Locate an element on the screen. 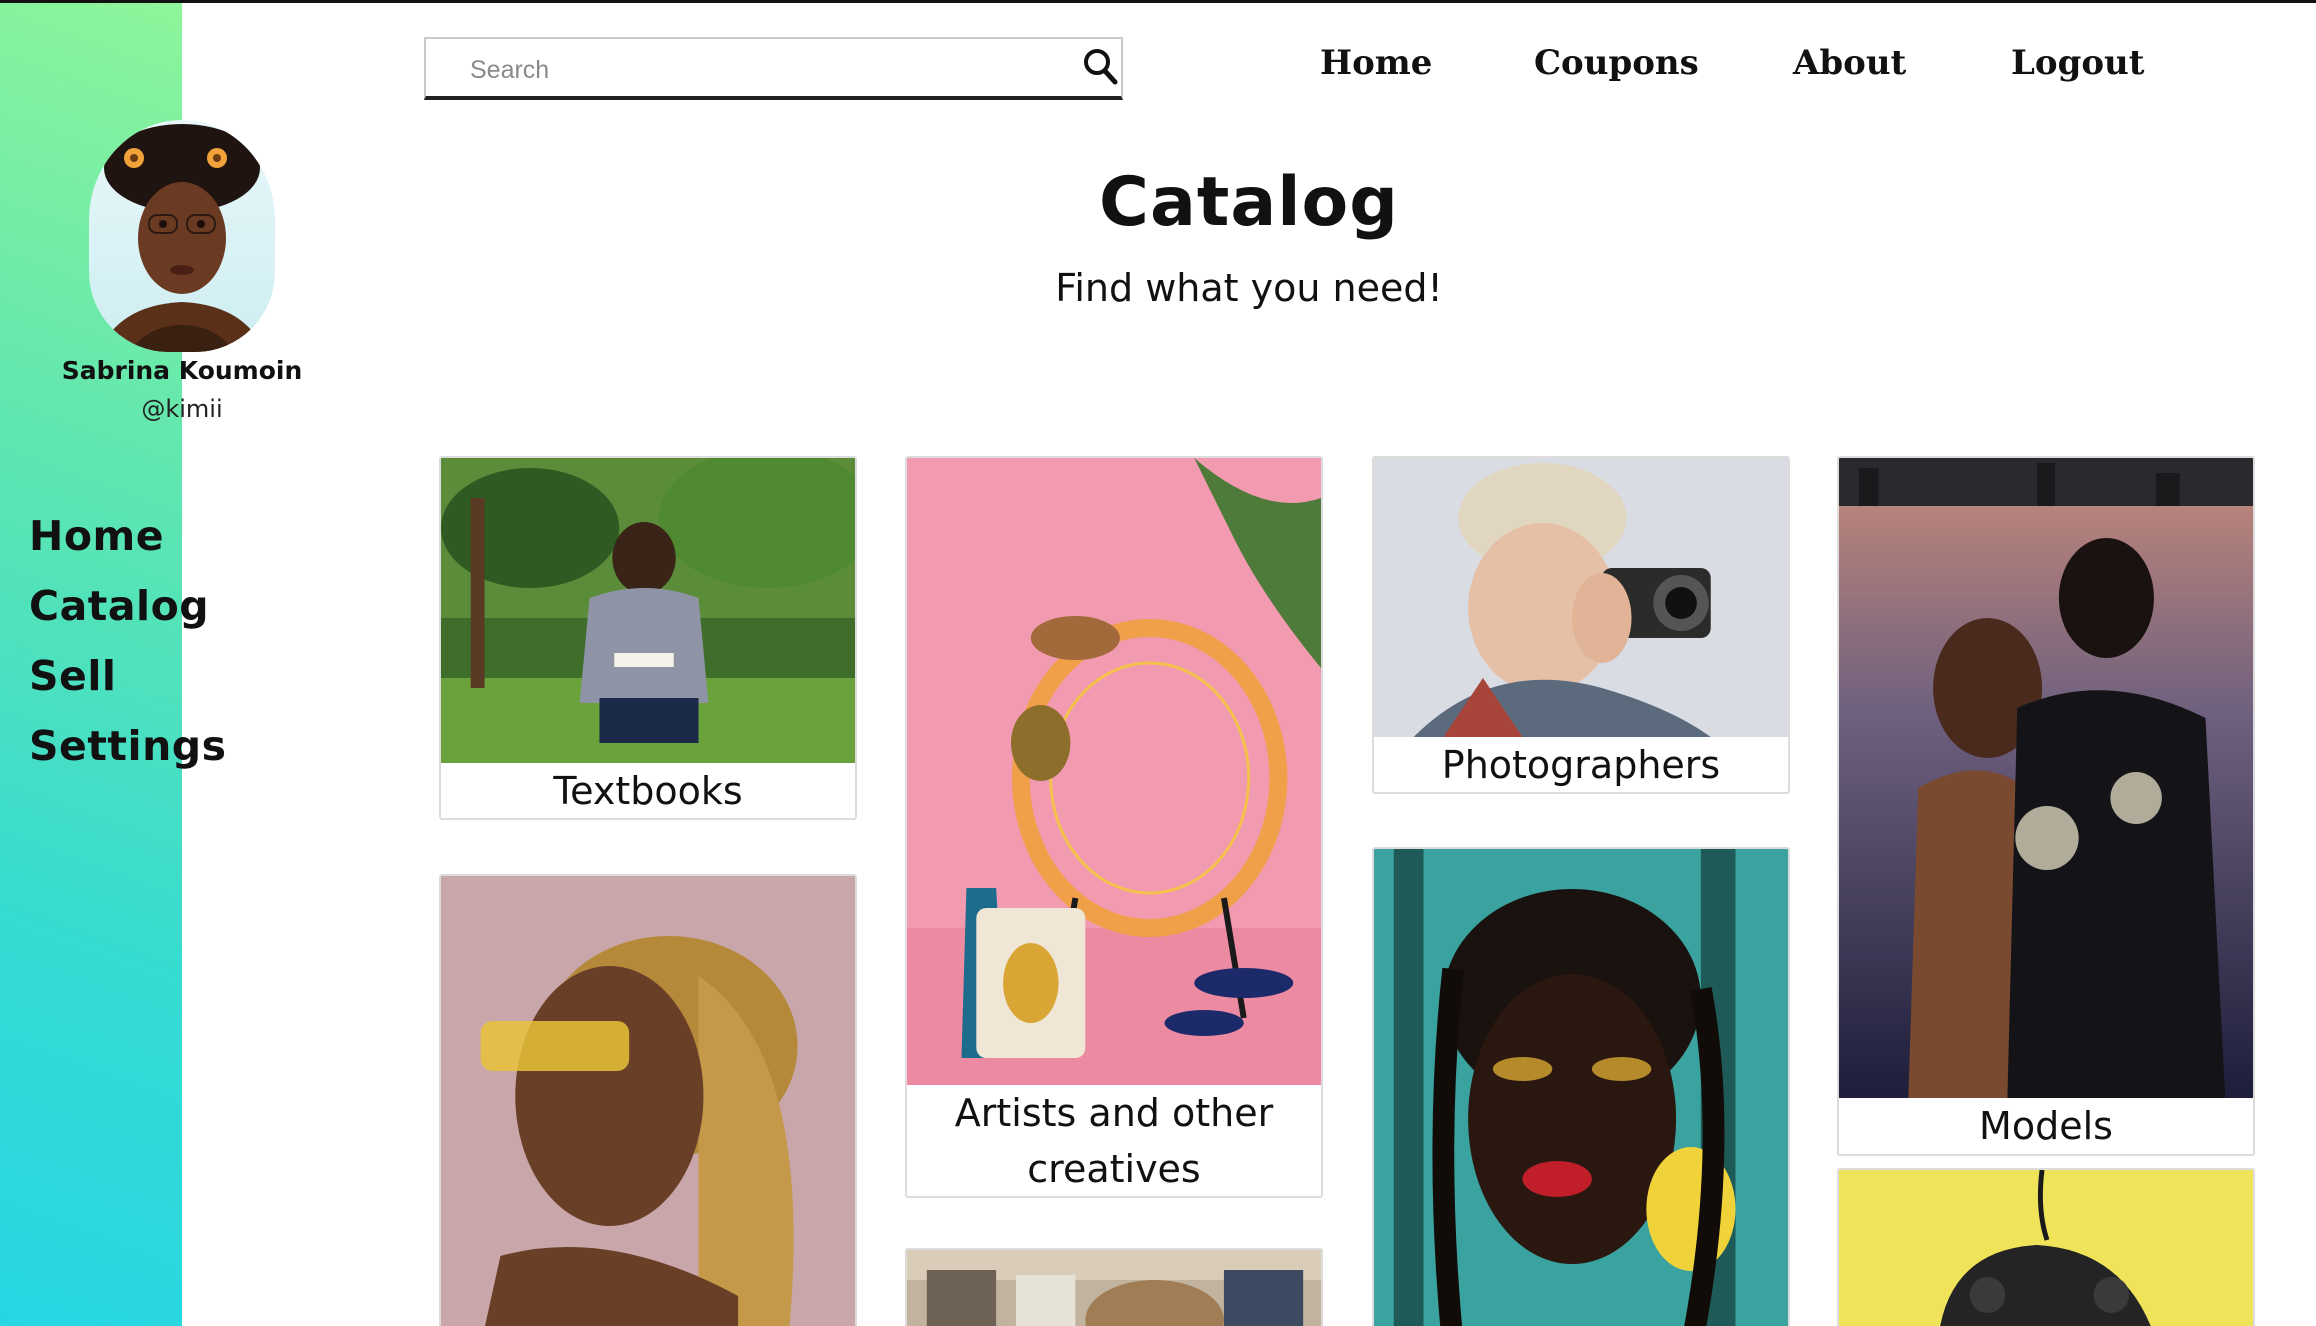 Image resolution: width=2316 pixels, height=1326 pixels. search-bar is located at coordinates (773, 68).